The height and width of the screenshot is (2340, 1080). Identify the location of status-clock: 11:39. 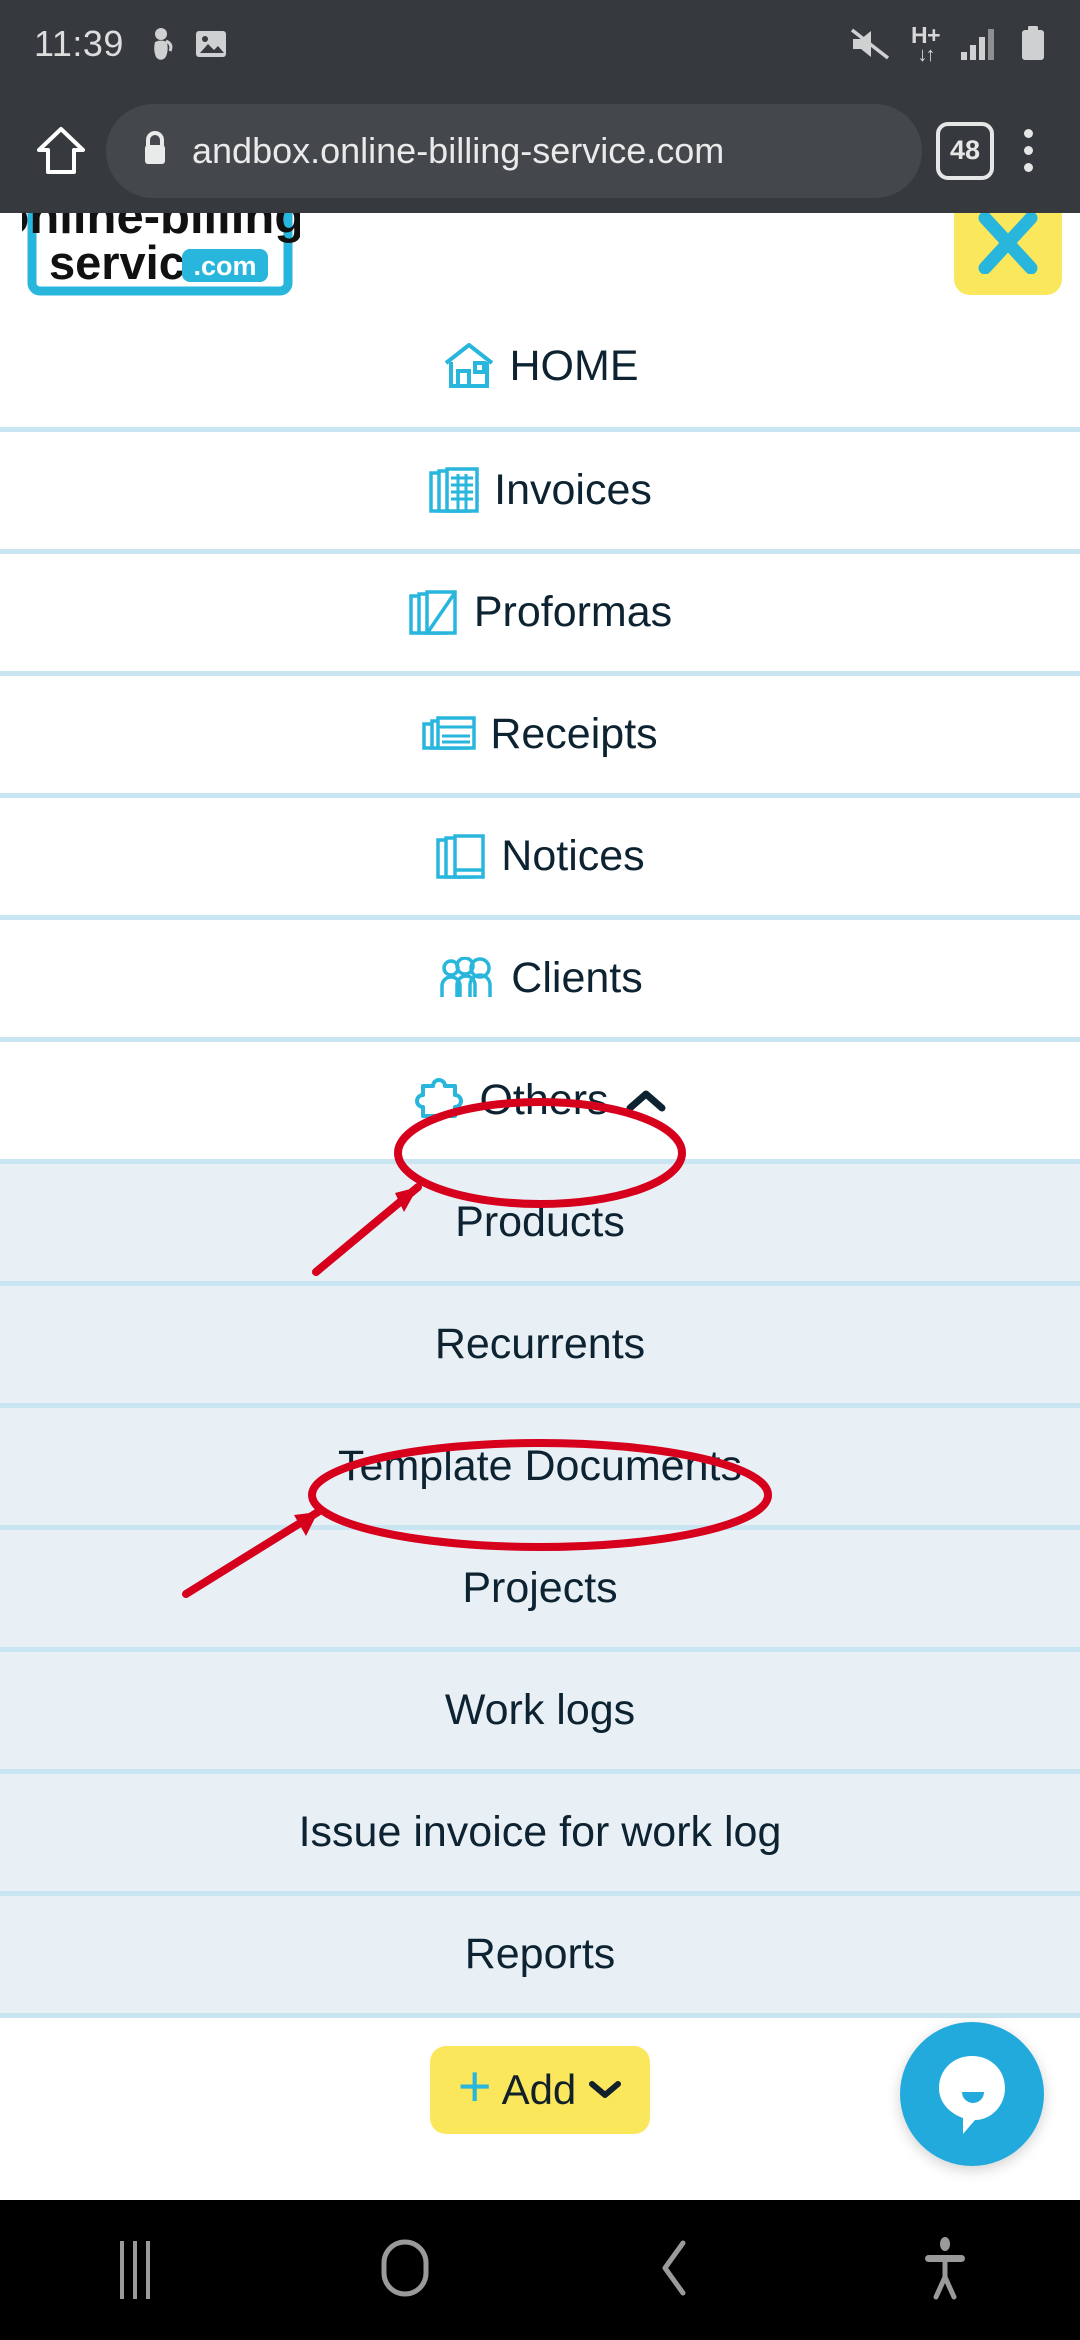
(79, 43).